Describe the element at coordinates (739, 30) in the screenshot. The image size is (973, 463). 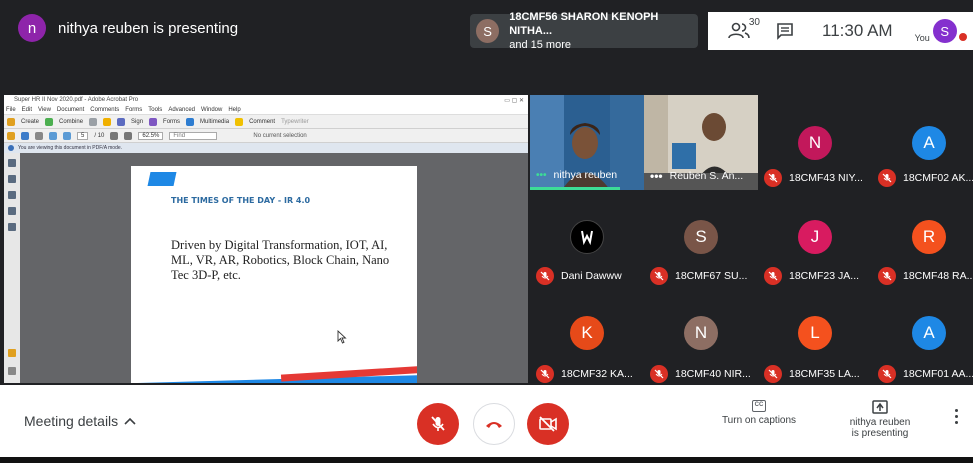
I see `people-icon` at that location.